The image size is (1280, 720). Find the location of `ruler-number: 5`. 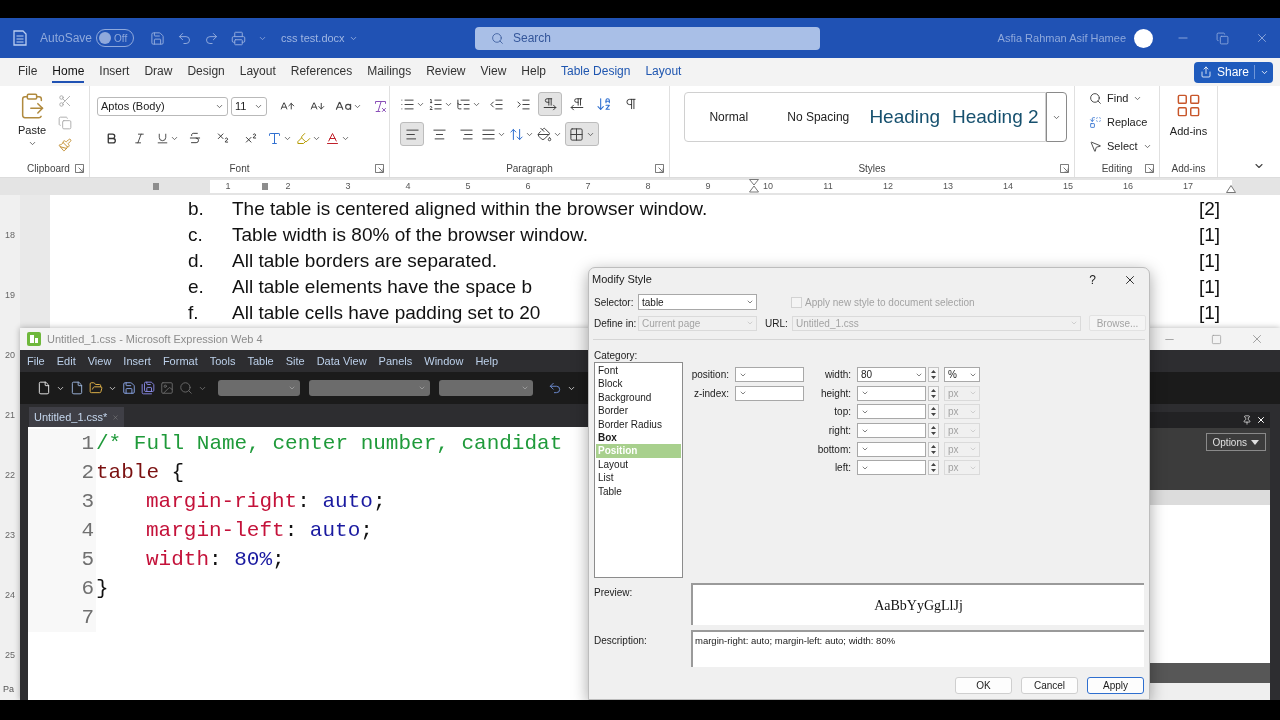

ruler-number: 5 is located at coordinates (468, 186).